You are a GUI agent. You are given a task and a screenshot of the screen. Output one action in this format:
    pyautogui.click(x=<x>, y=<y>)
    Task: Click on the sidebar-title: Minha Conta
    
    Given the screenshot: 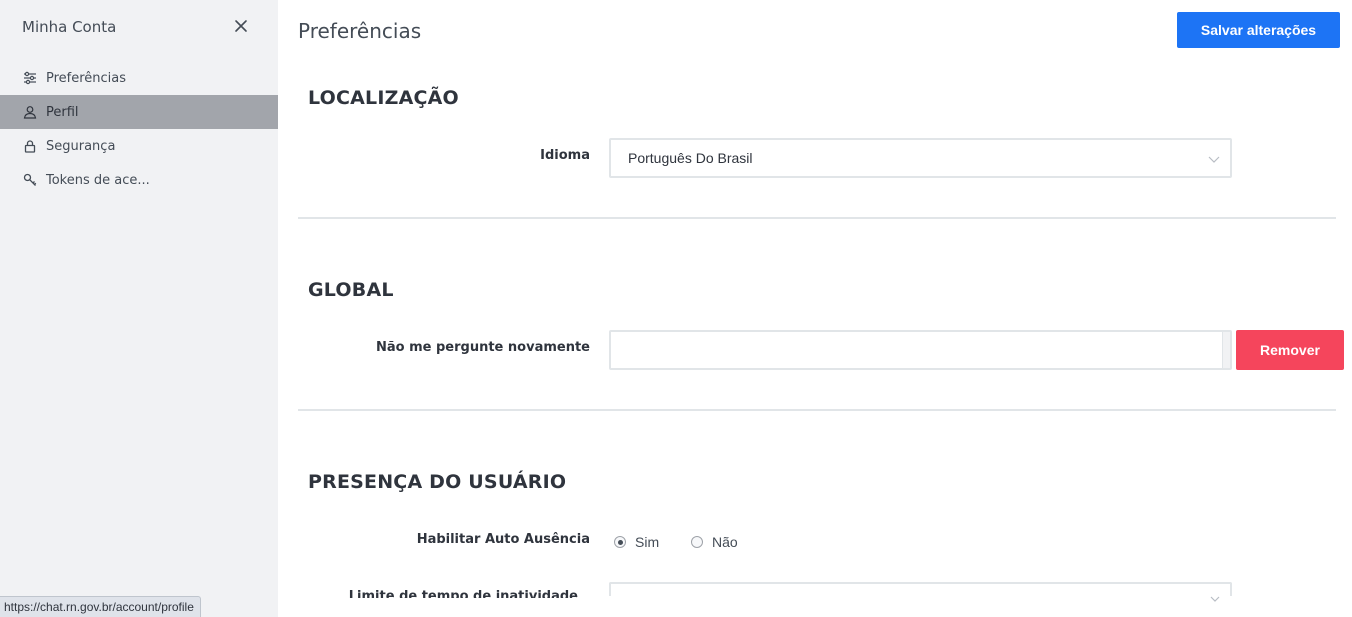 What is the action you would take?
    pyautogui.click(x=69, y=27)
    